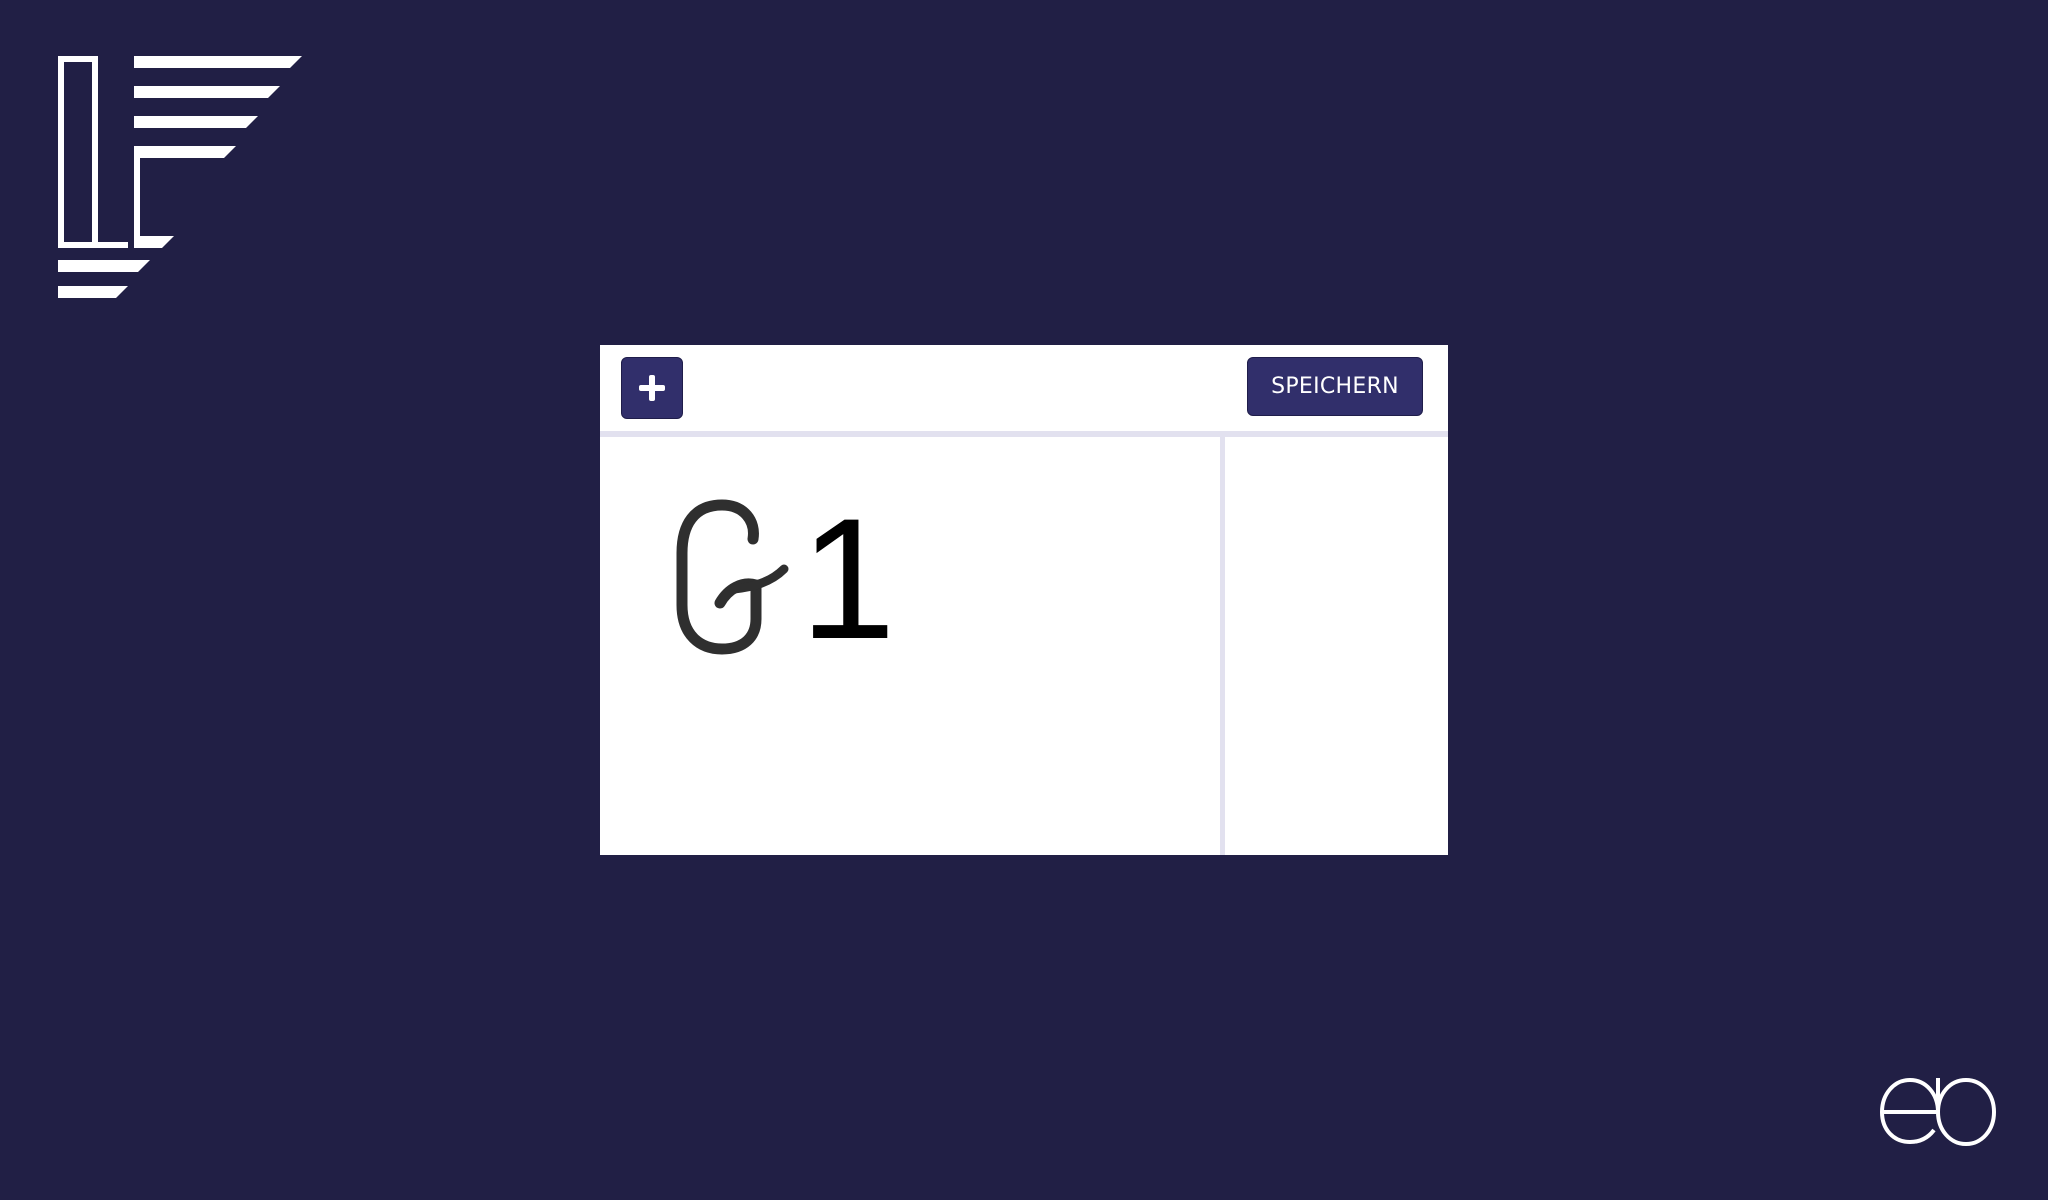  What do you see at coordinates (1024, 391) in the screenshot?
I see `toolbar: SPEICHERN` at bounding box center [1024, 391].